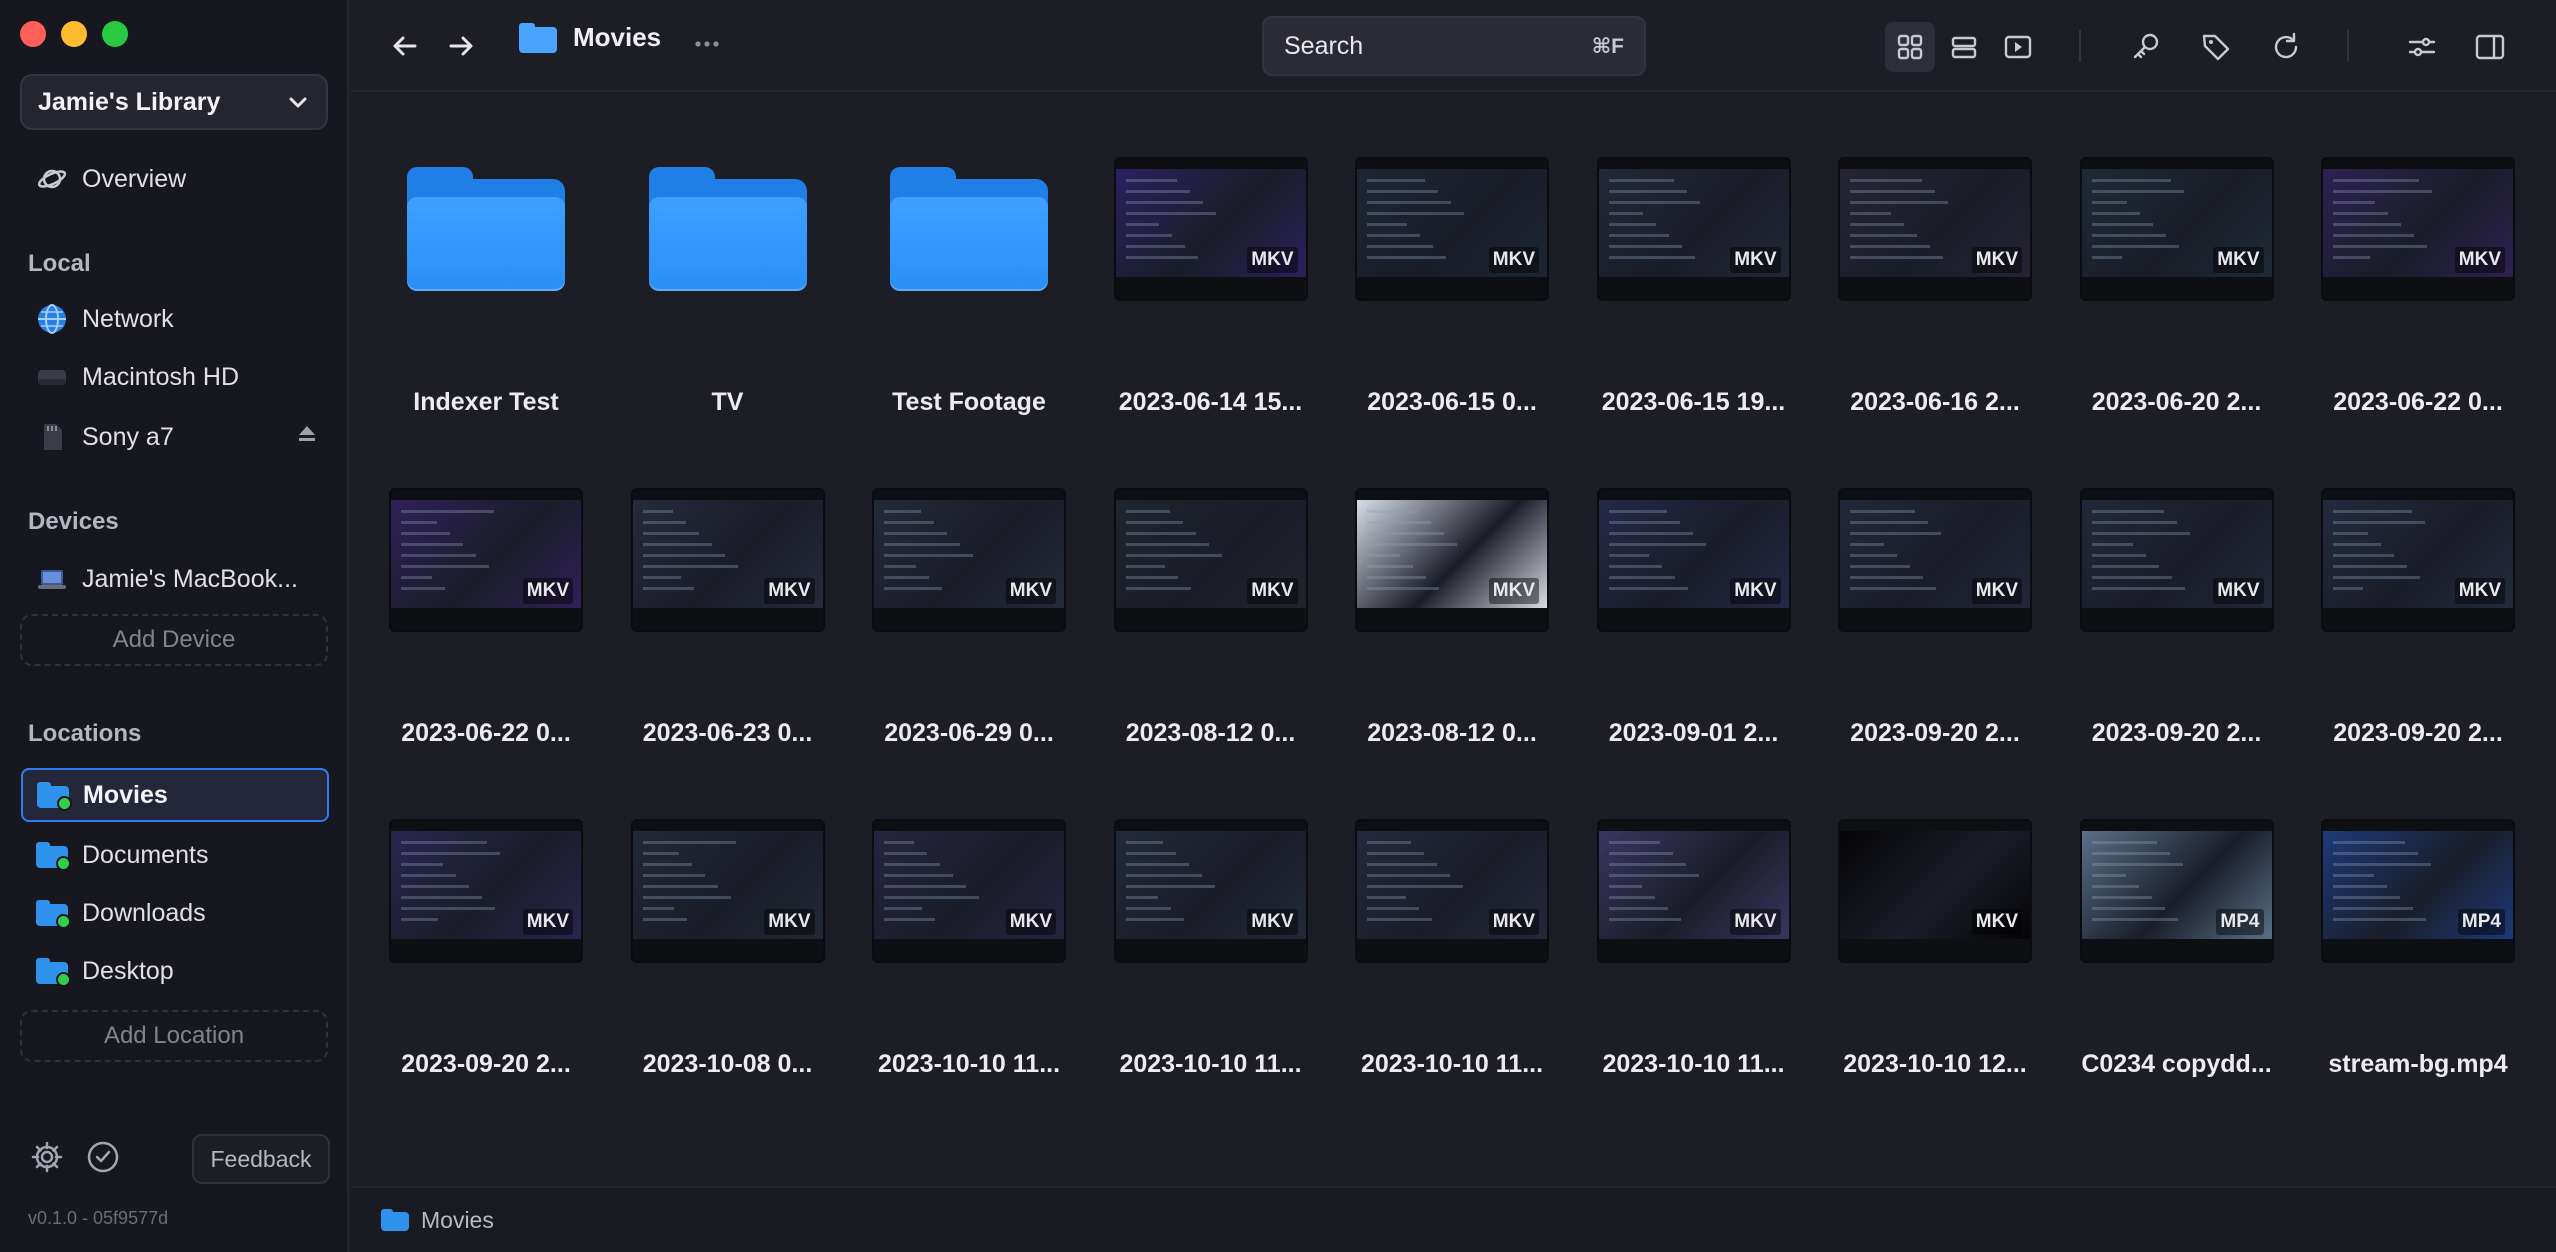 The image size is (2556, 1252). I want to click on toggle-inspector-button, so click(2490, 47).